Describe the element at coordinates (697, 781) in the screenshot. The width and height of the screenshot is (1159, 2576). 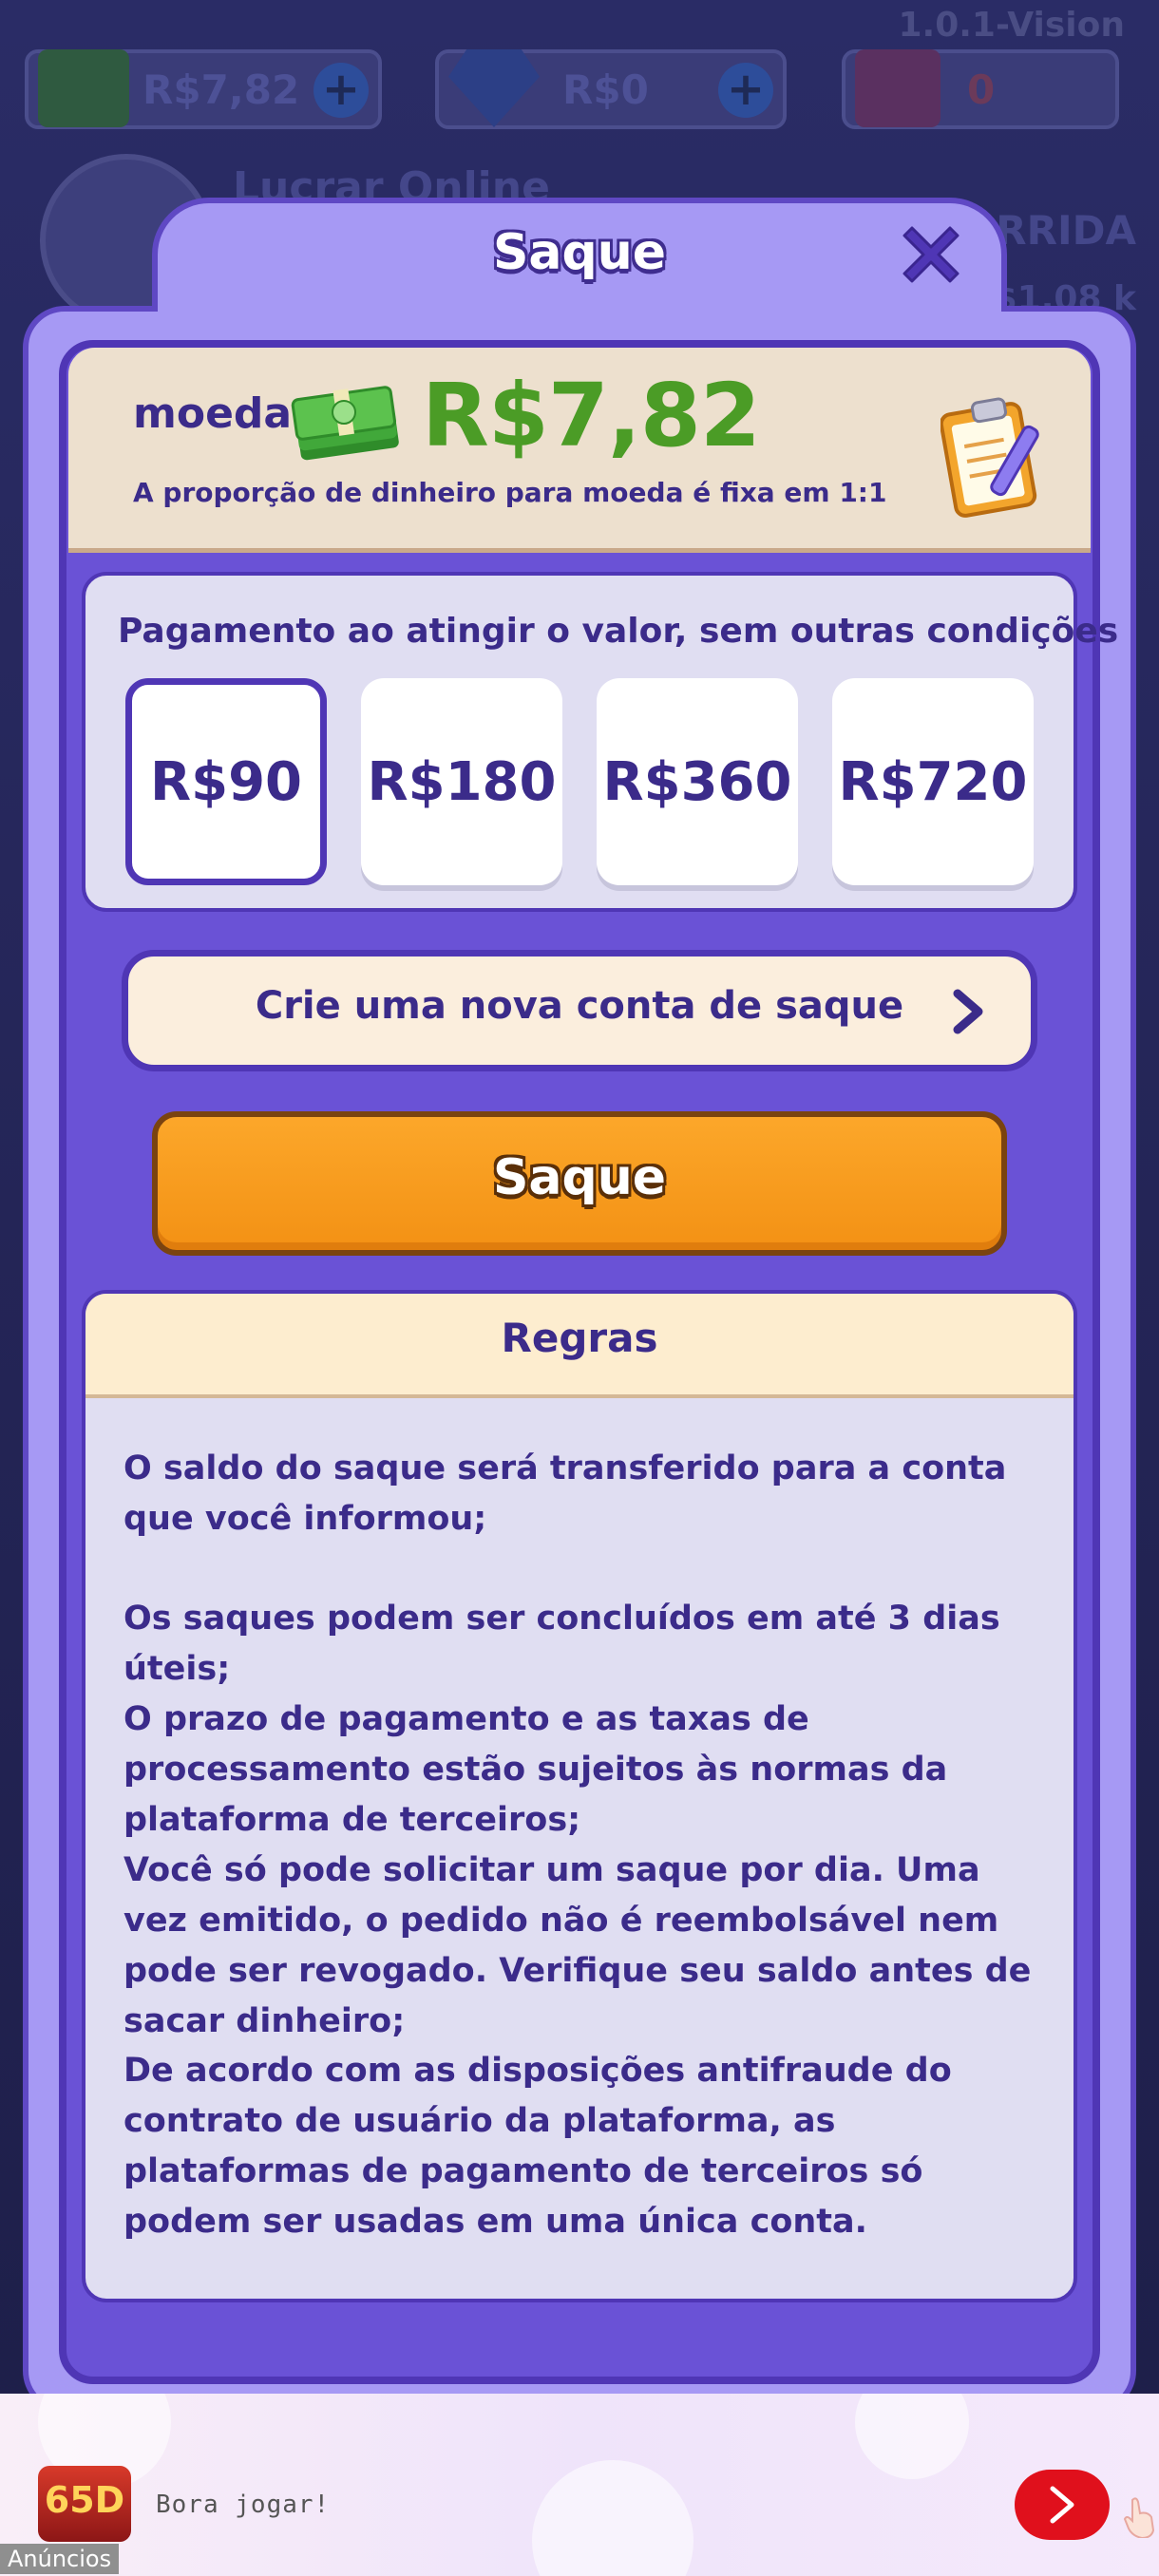
I see `amount-option-360: R$360` at that location.